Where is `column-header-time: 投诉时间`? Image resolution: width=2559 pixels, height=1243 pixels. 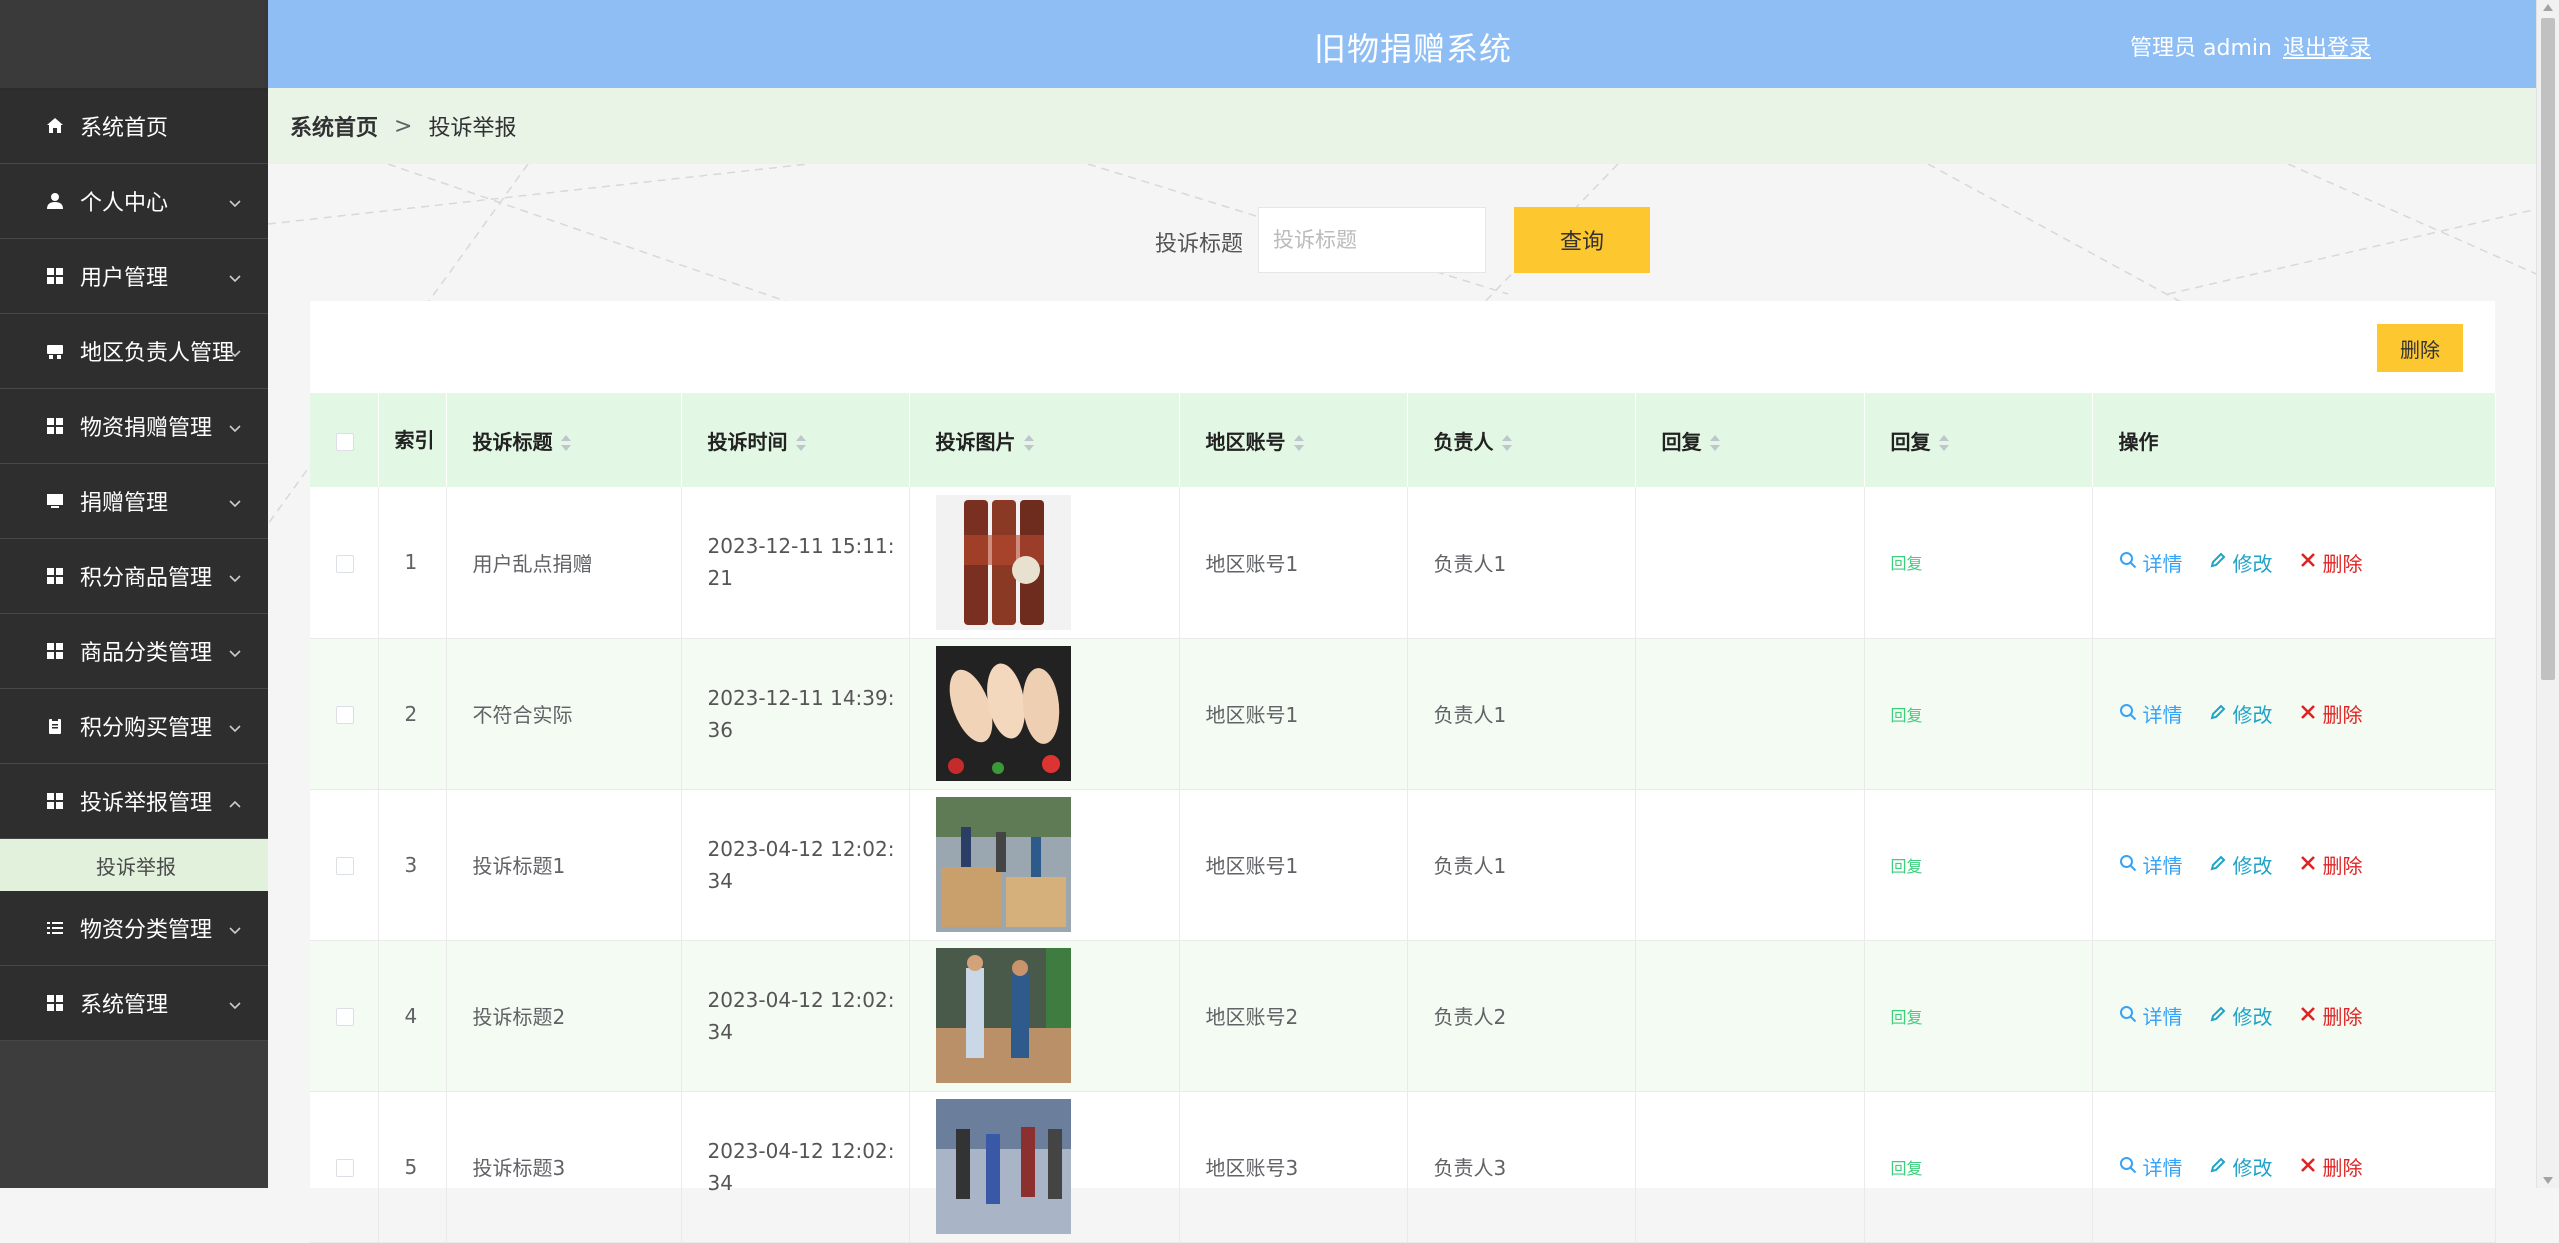 column-header-time: 投诉时间 is located at coordinates (795, 440).